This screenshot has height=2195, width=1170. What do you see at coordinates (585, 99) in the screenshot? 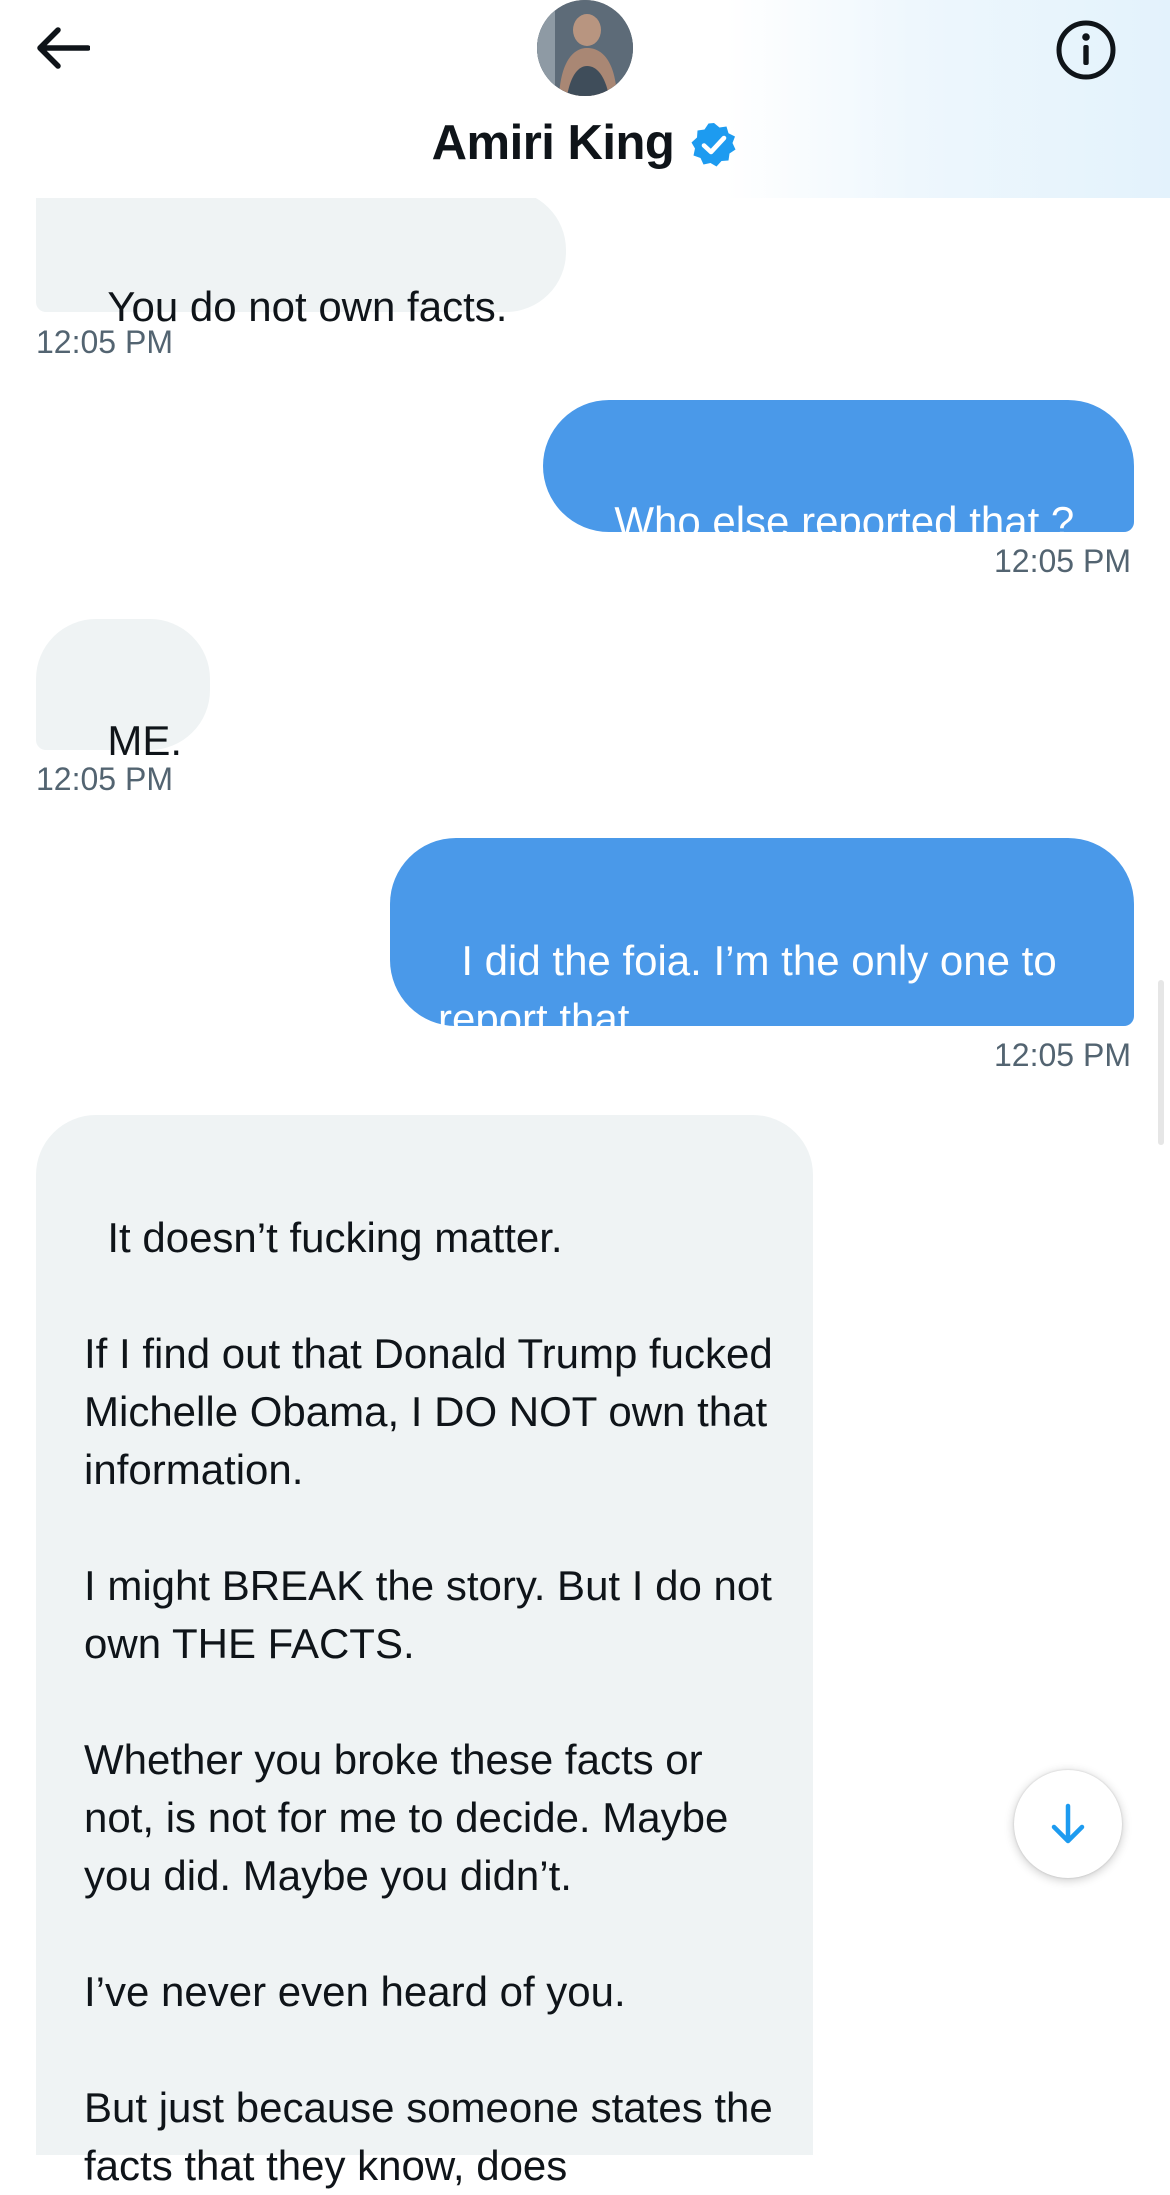
I see `conversation-header: Amiri King` at bounding box center [585, 99].